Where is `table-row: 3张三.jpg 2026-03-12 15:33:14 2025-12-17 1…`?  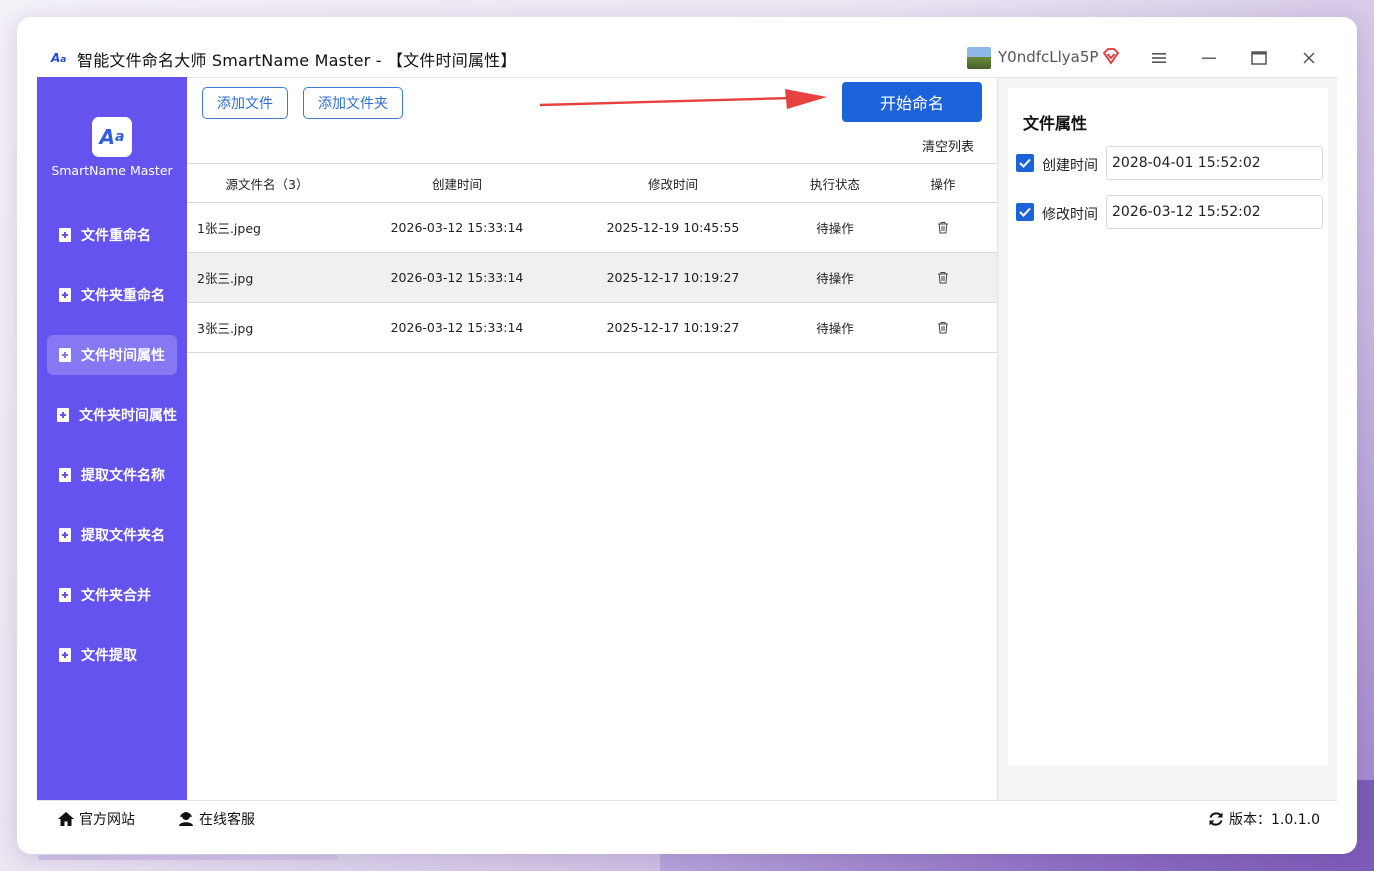 table-row: 3张三.jpg 2026-03-12 15:33:14 2025-12-17 1… is located at coordinates (592, 328).